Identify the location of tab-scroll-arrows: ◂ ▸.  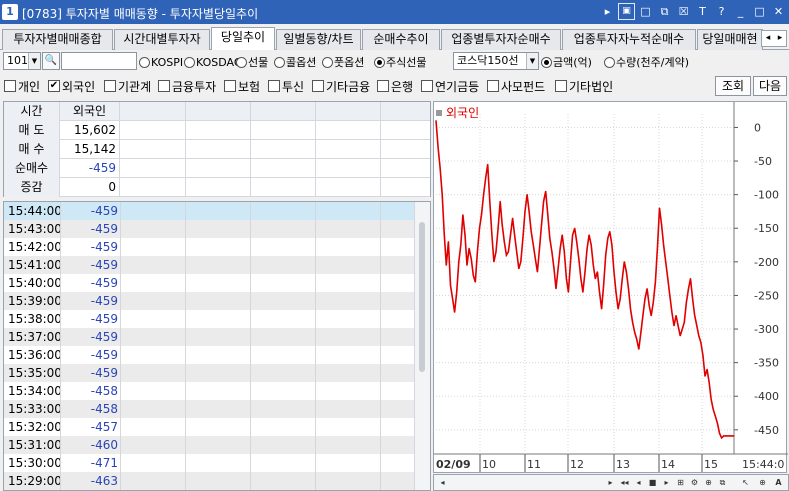
(774, 38).